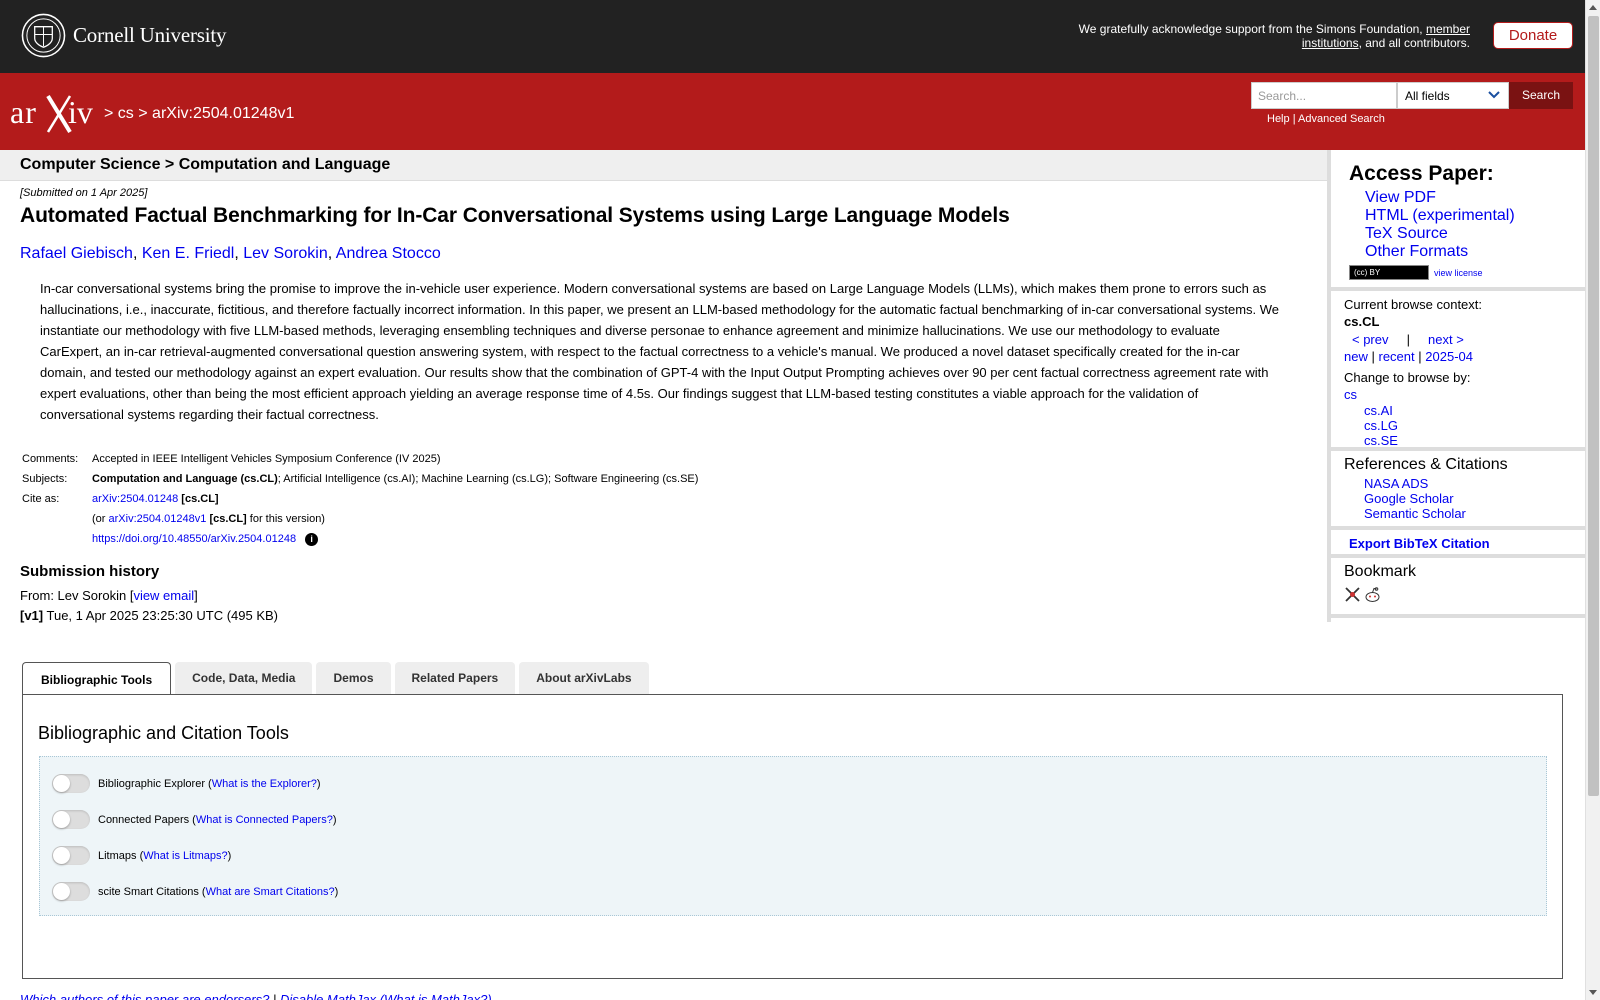  I want to click on tool-name: Bibliographic Explorer, so click(151, 783).